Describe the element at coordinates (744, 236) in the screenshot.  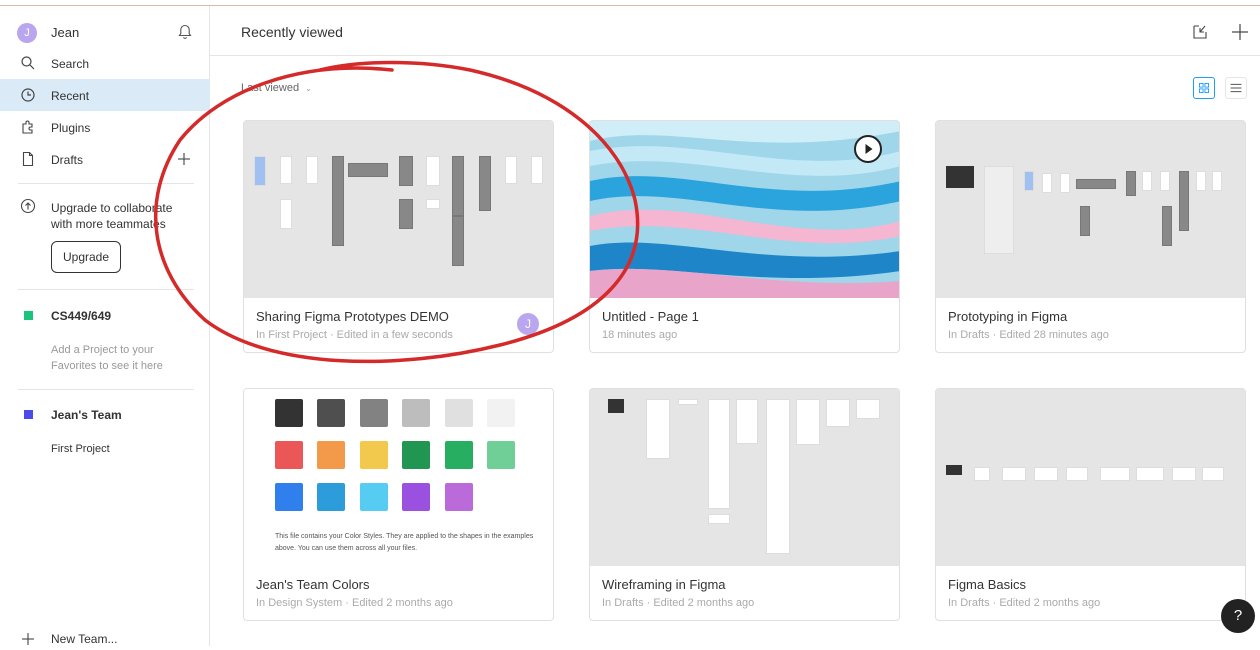
I see `file-card: Untitled - Page 1 18 minutes ago` at that location.